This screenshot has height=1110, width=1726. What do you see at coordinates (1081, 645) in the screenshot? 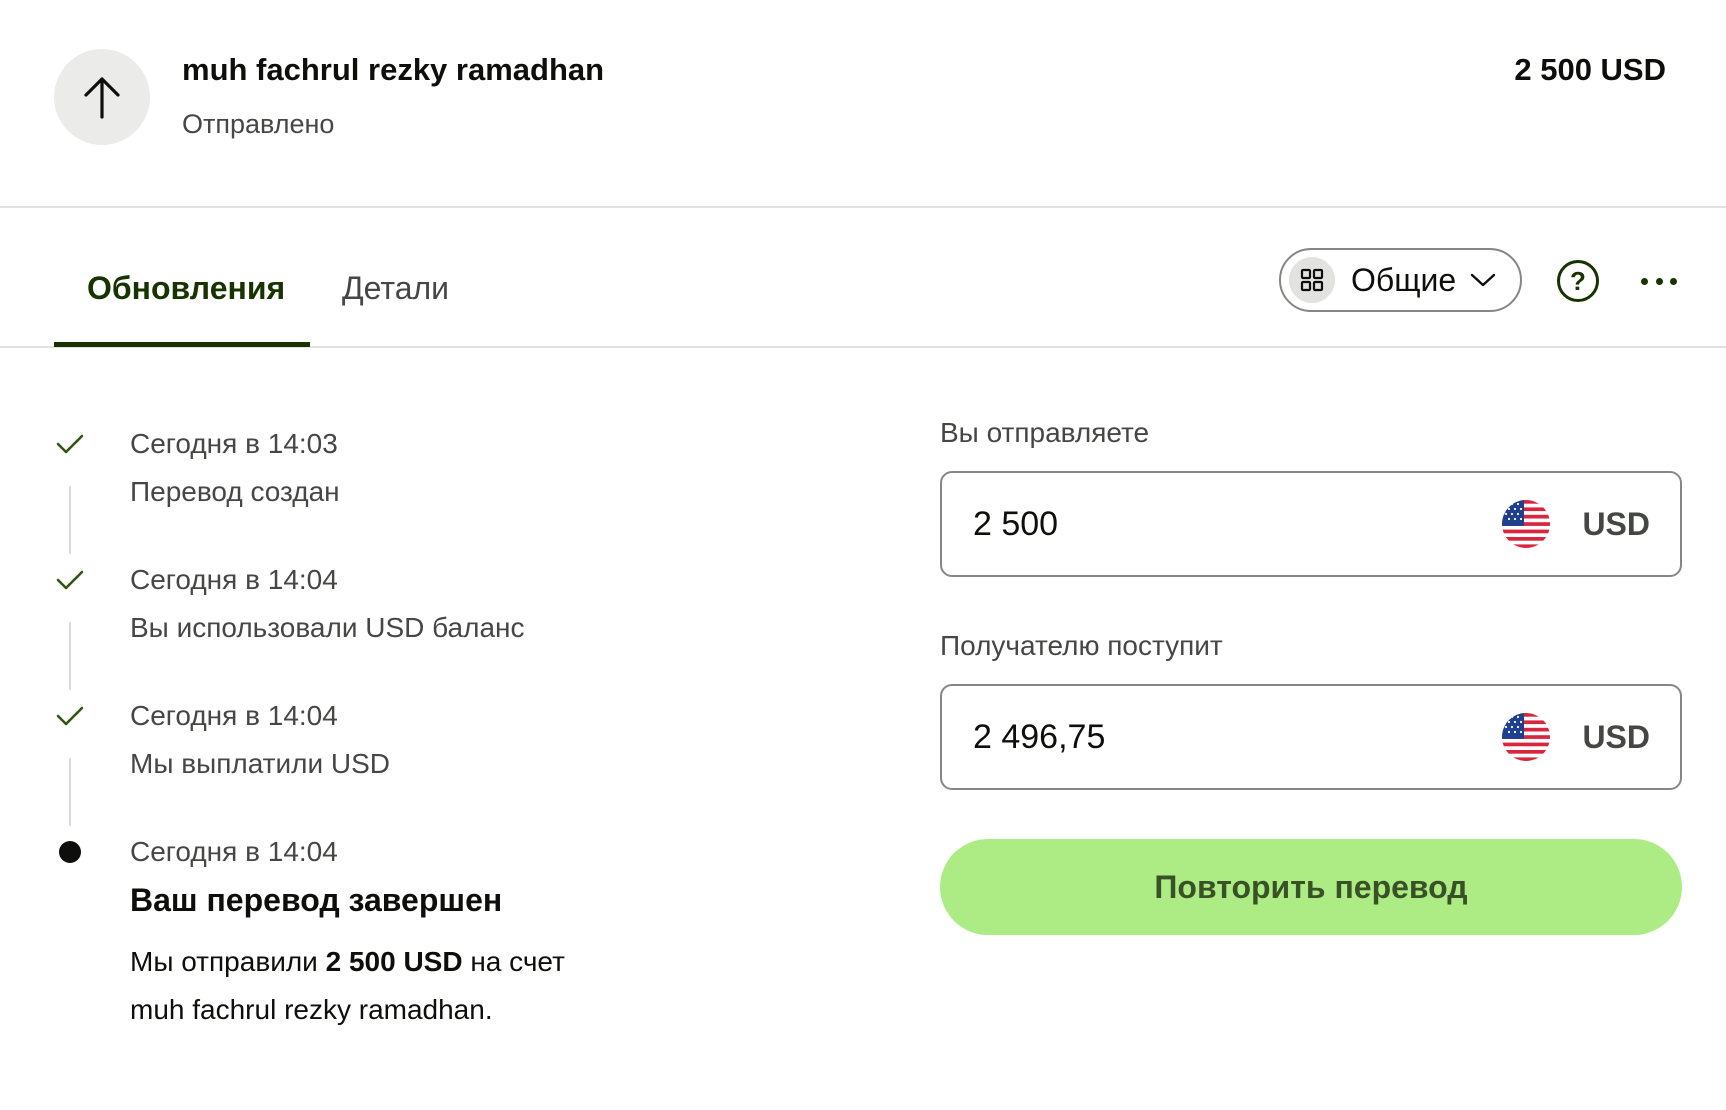
I see `receive-label: Получателю поступит` at bounding box center [1081, 645].